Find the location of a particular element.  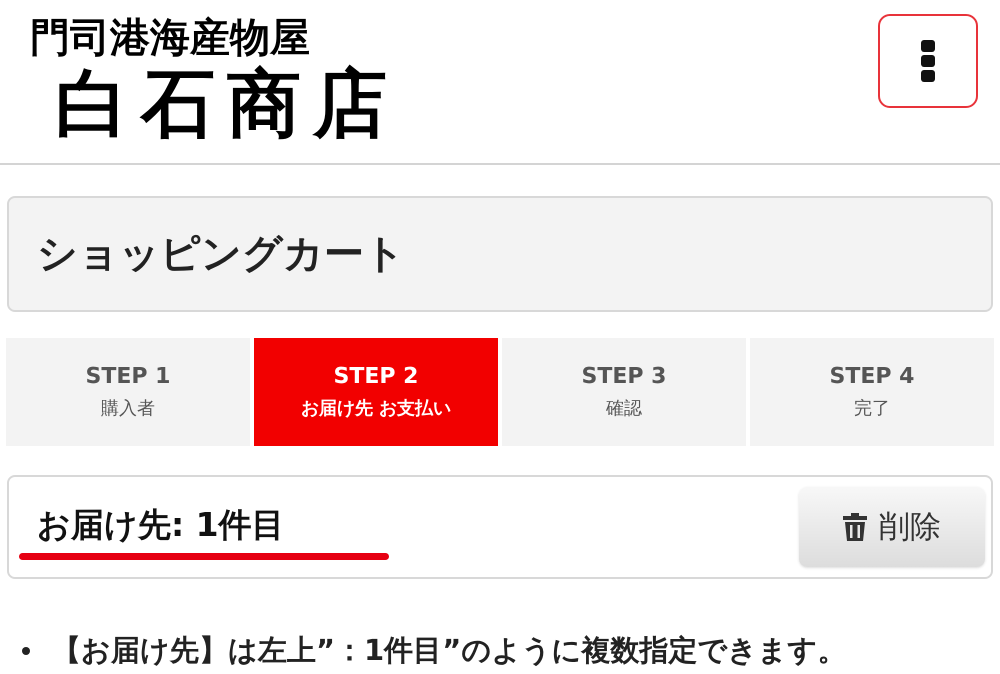

step-label: STEP 2 is located at coordinates (376, 377).